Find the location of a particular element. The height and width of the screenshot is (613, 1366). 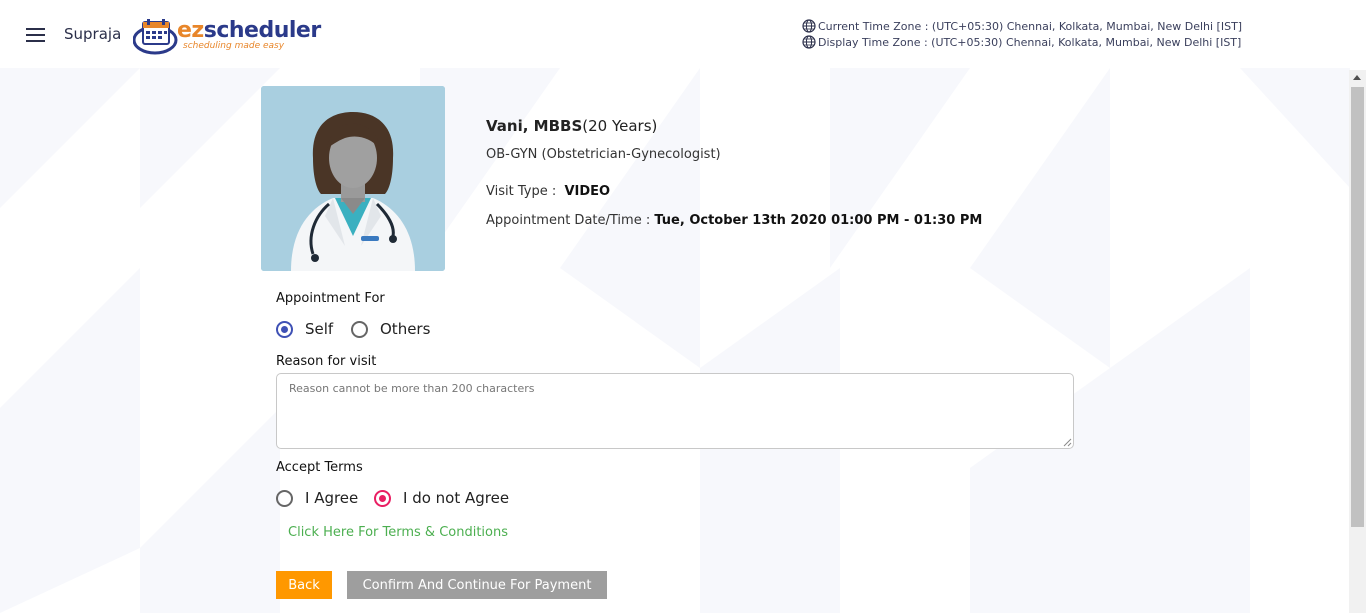

radio-agree: I Agree is located at coordinates (317, 498).